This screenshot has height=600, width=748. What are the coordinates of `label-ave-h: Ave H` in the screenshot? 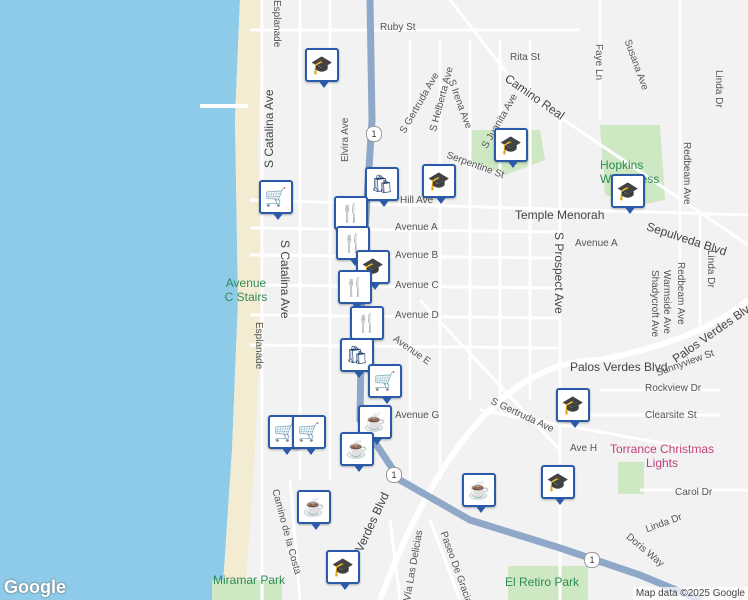 It's located at (584, 448).